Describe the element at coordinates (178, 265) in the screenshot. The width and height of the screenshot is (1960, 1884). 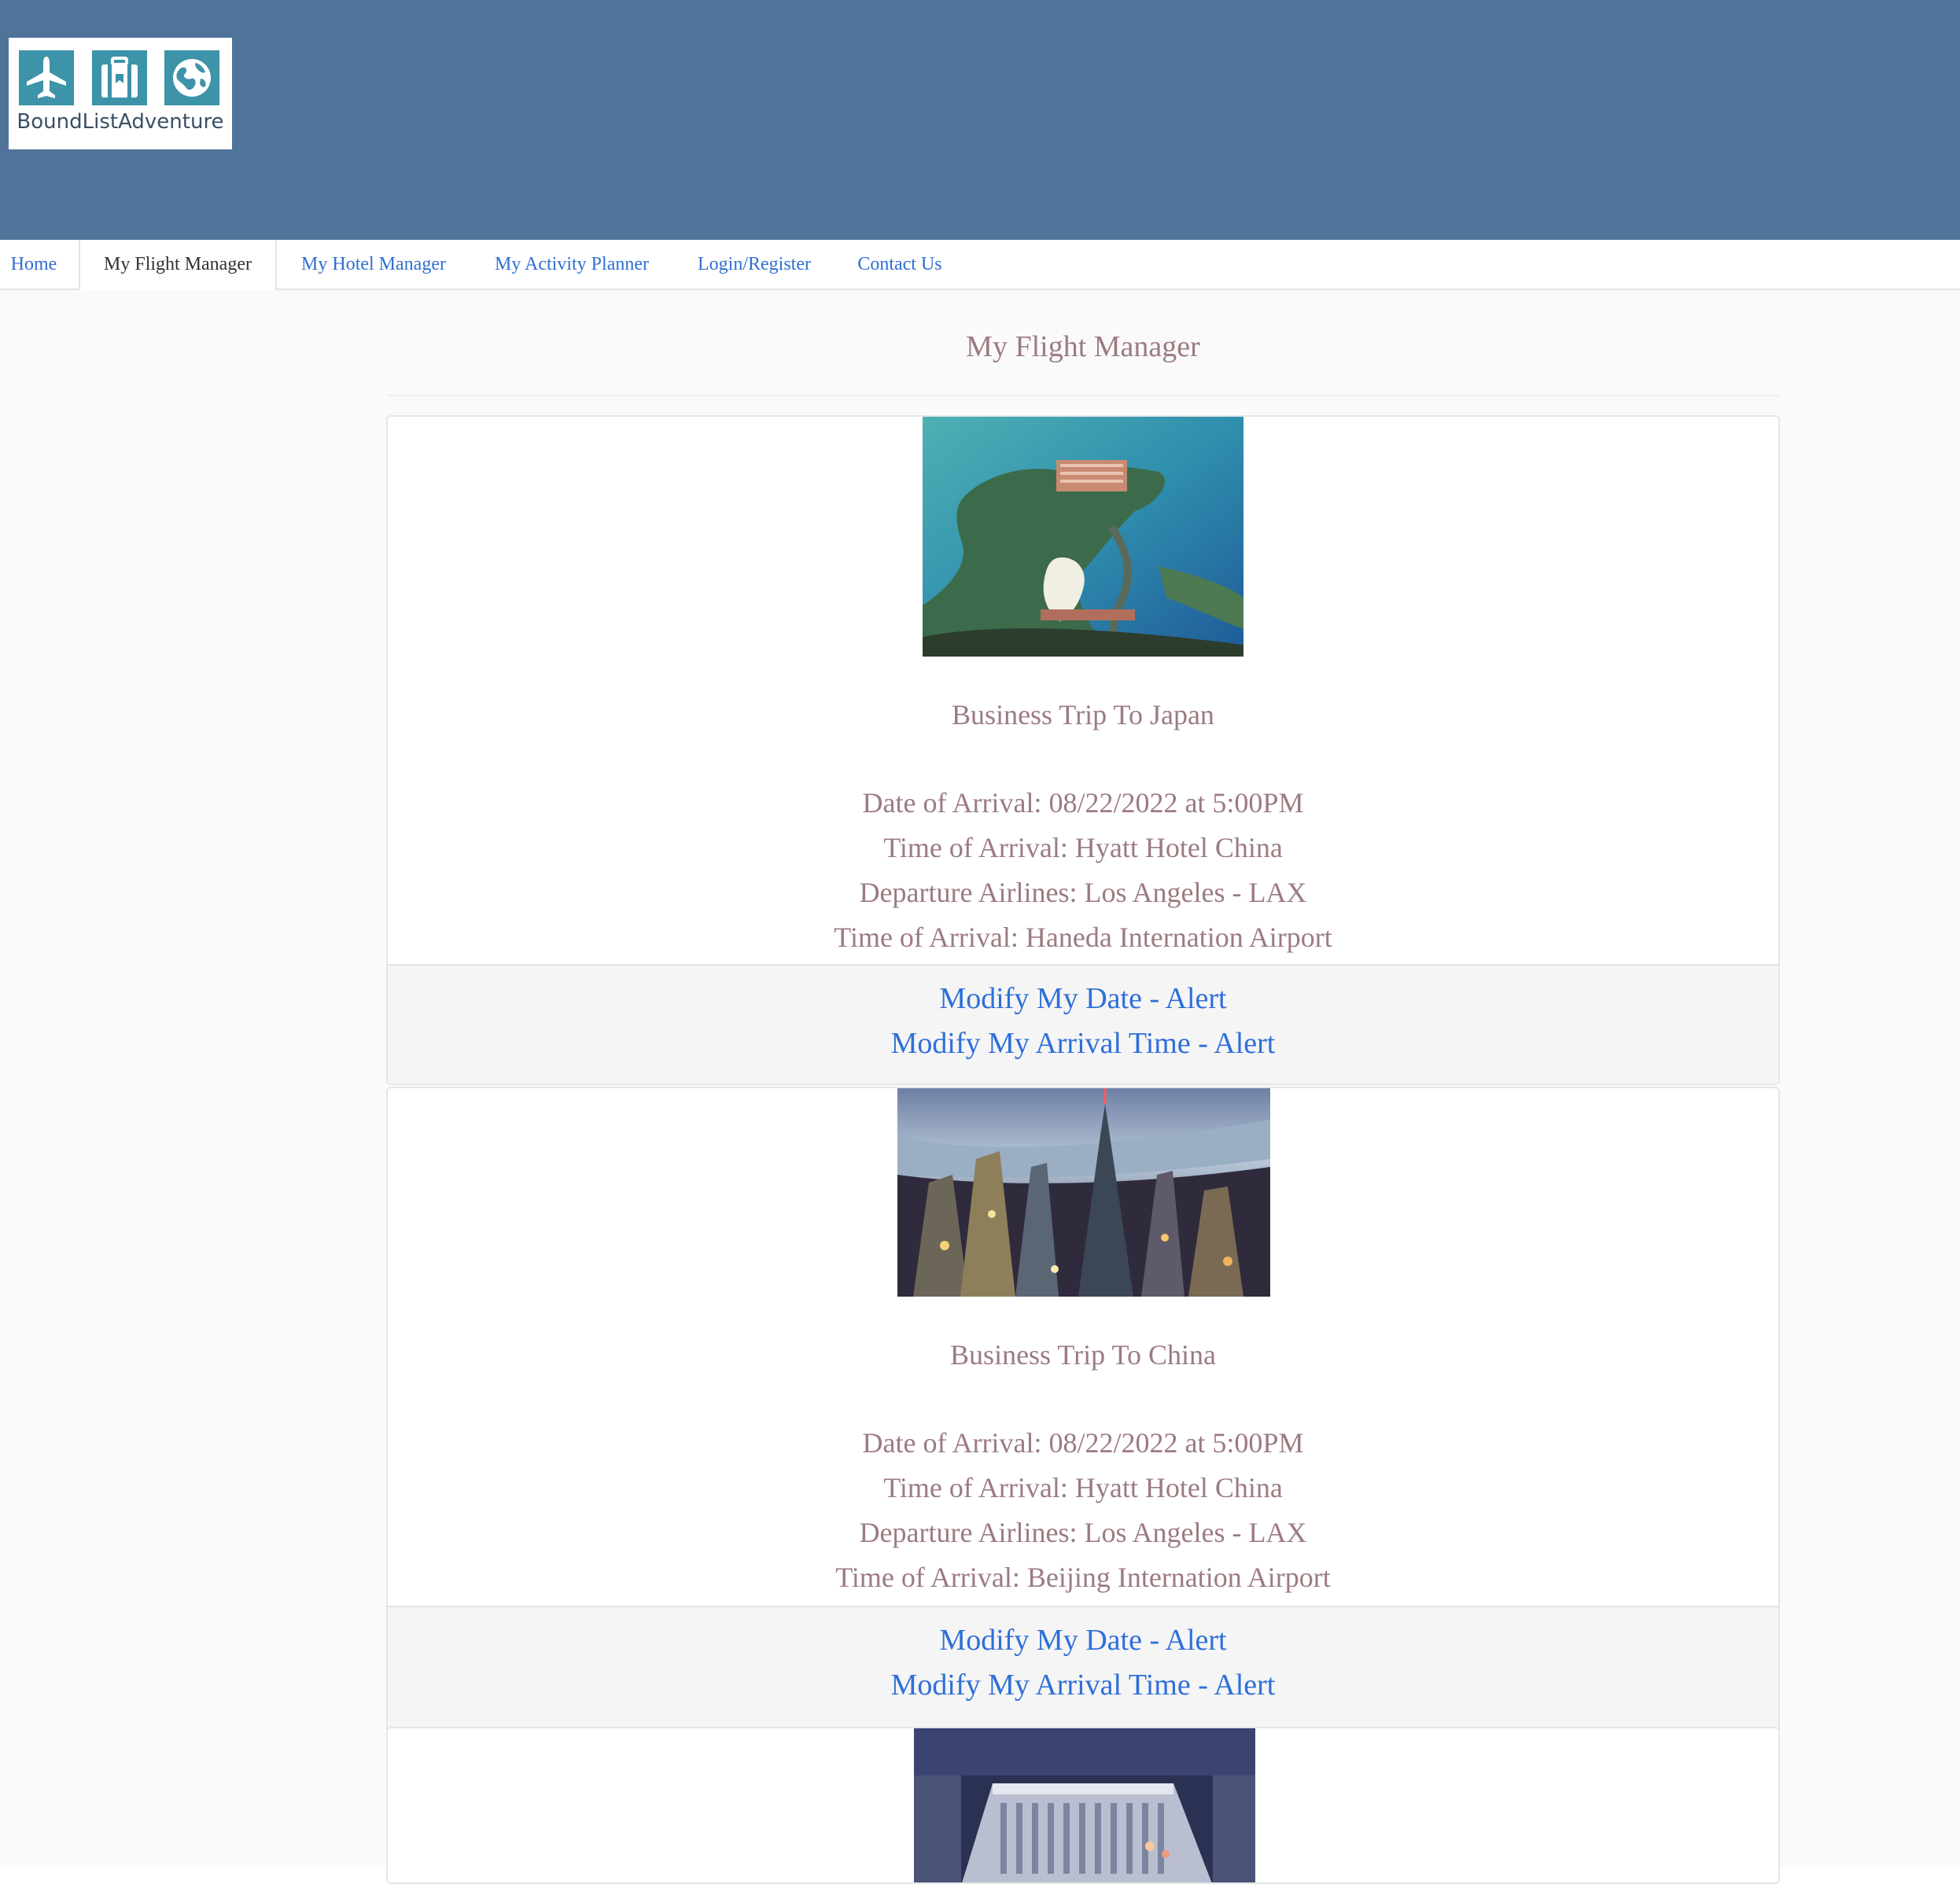
I see `nav-my-flight-manager: My Flight Manager` at that location.